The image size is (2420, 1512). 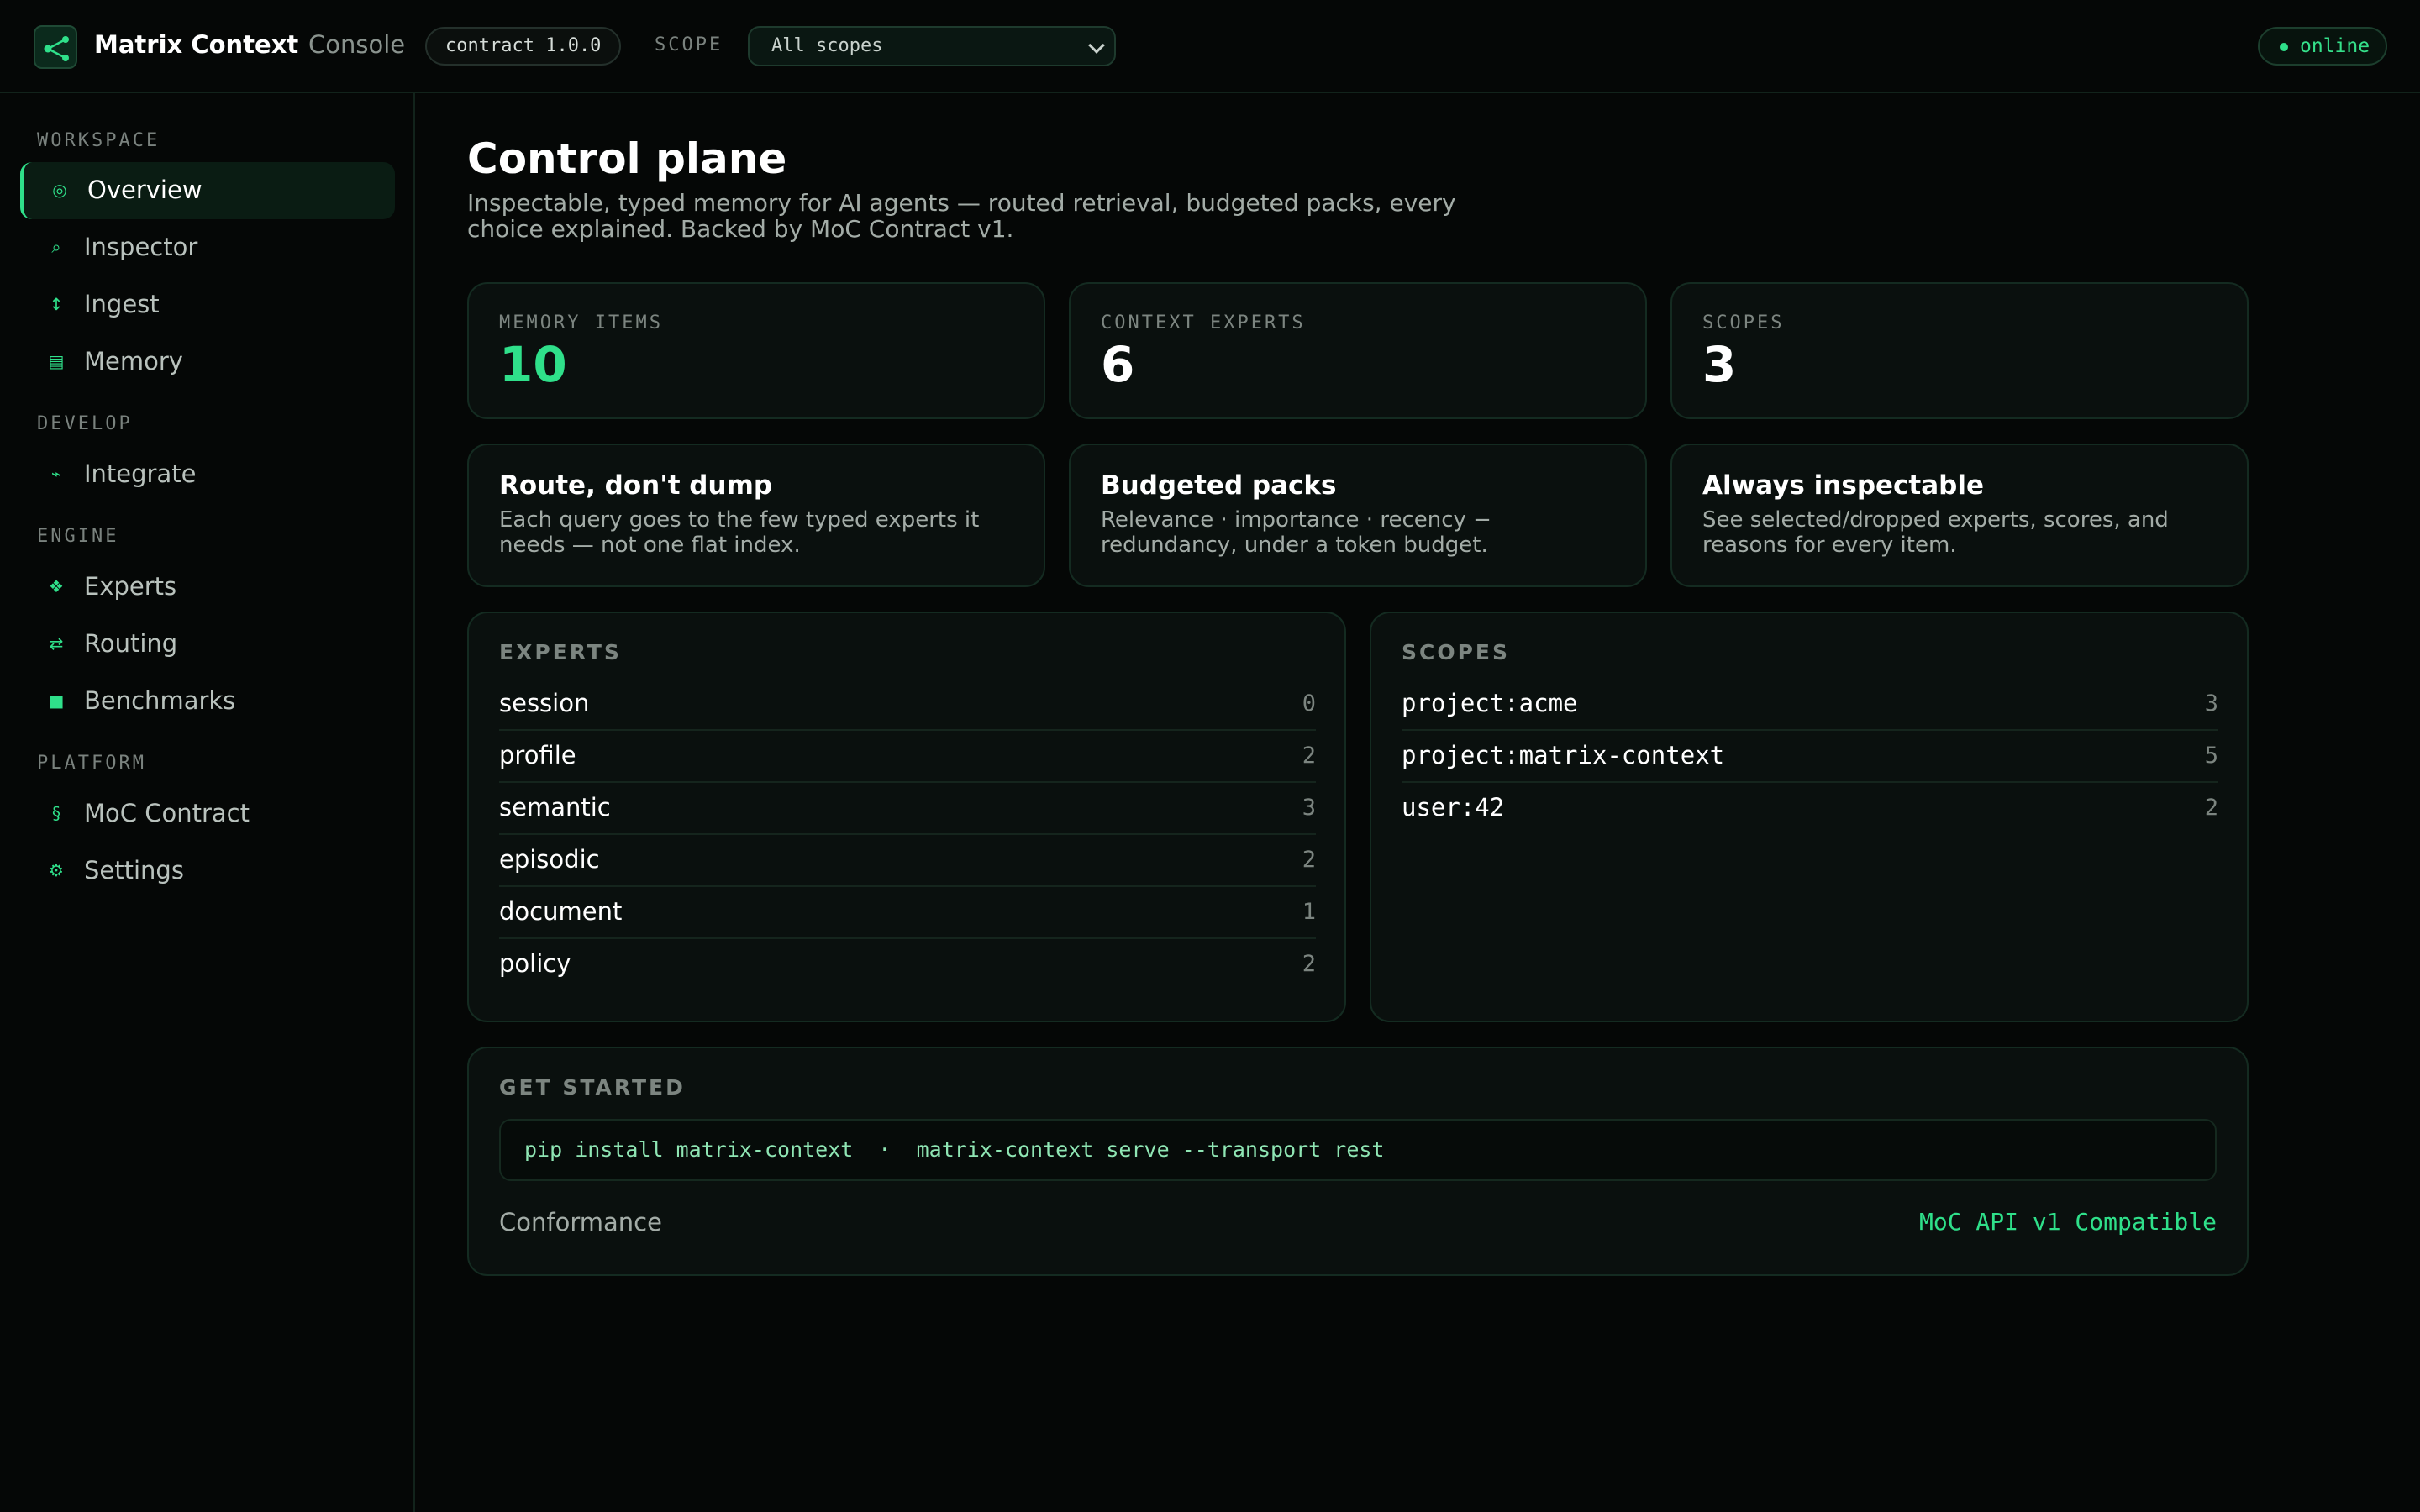 I want to click on search-icon: ⌕, so click(x=56, y=247).